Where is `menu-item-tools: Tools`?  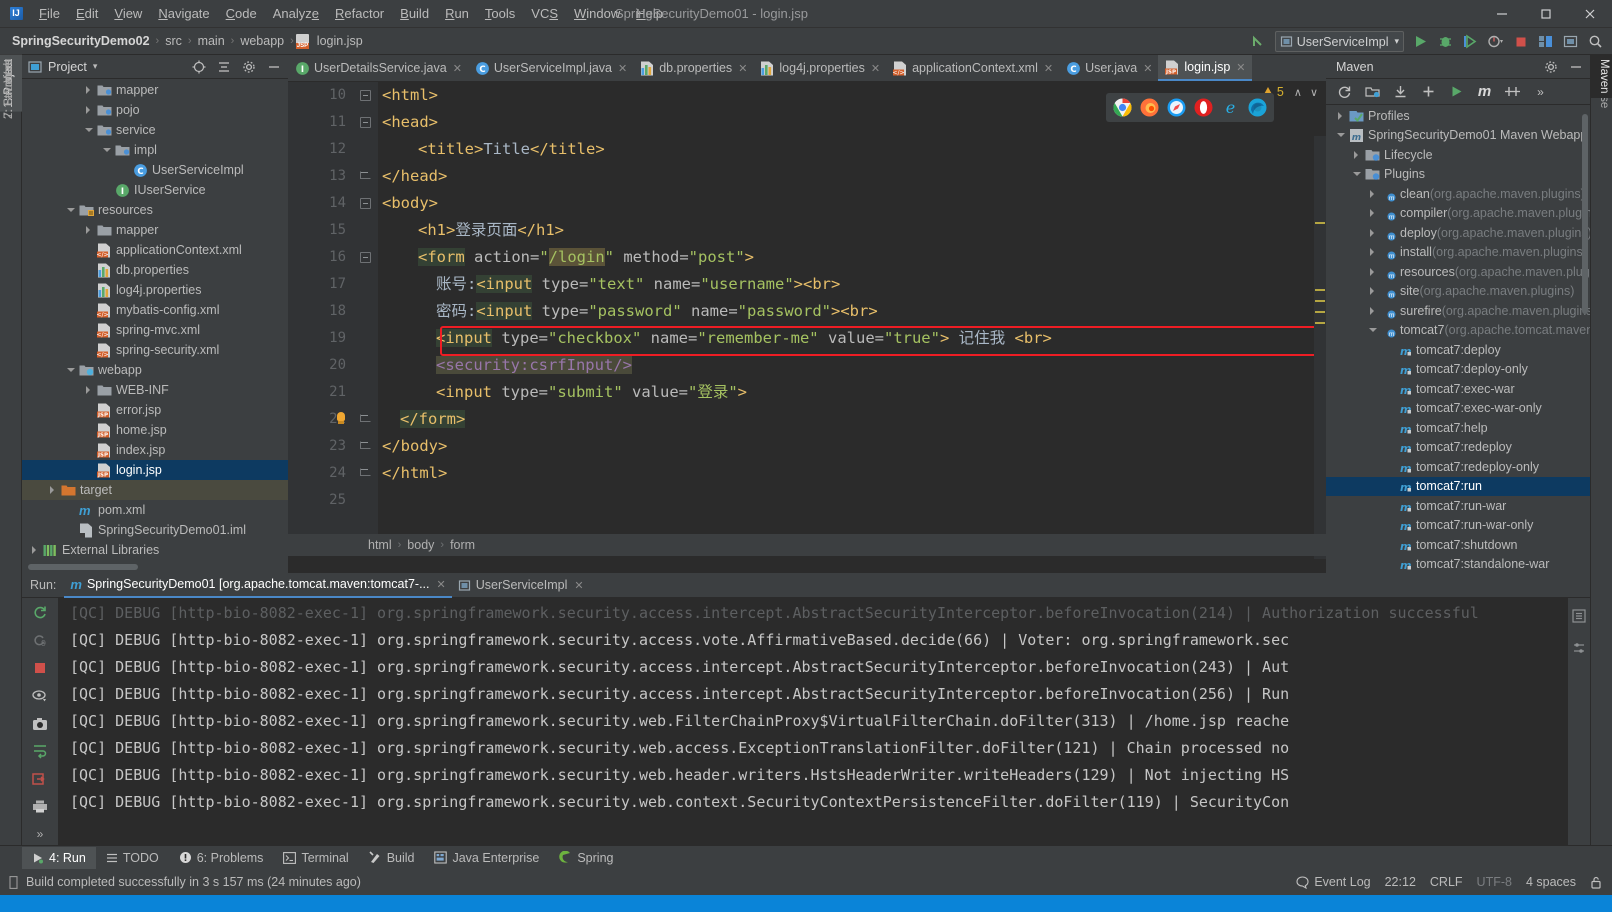 menu-item-tools: Tools is located at coordinates (500, 13).